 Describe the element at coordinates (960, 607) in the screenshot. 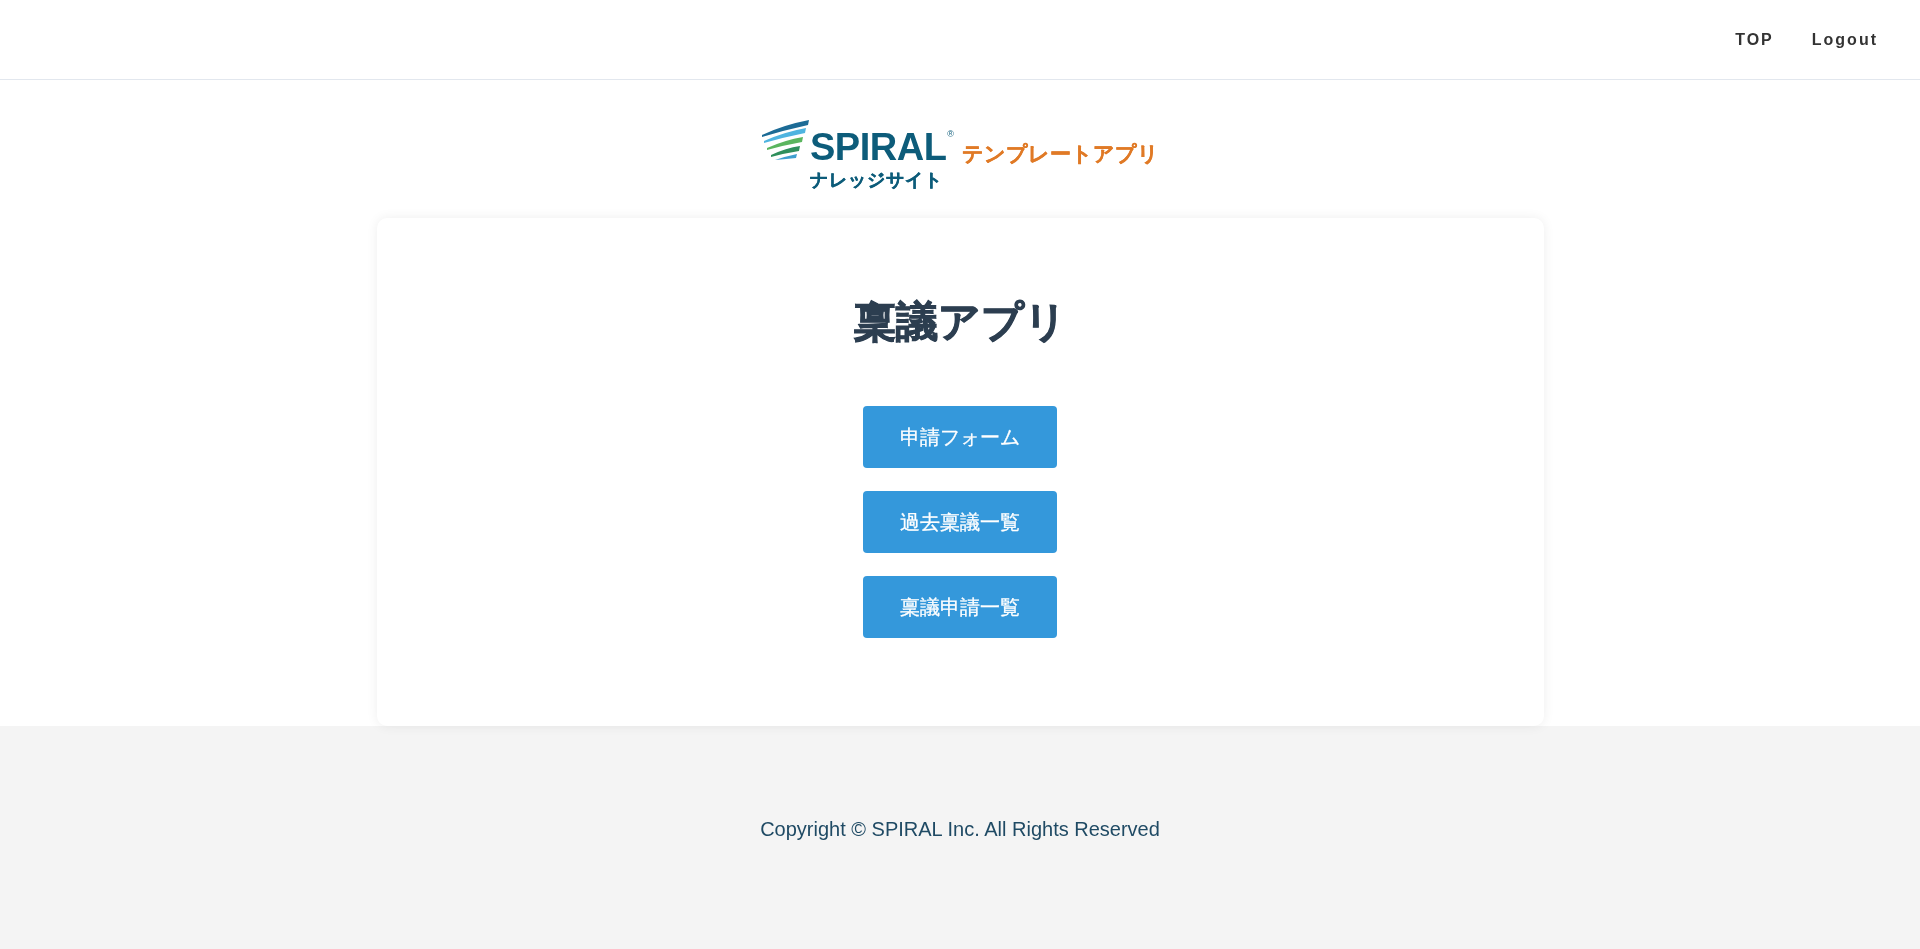

I see `menu-button: 稟議申請一覧` at that location.